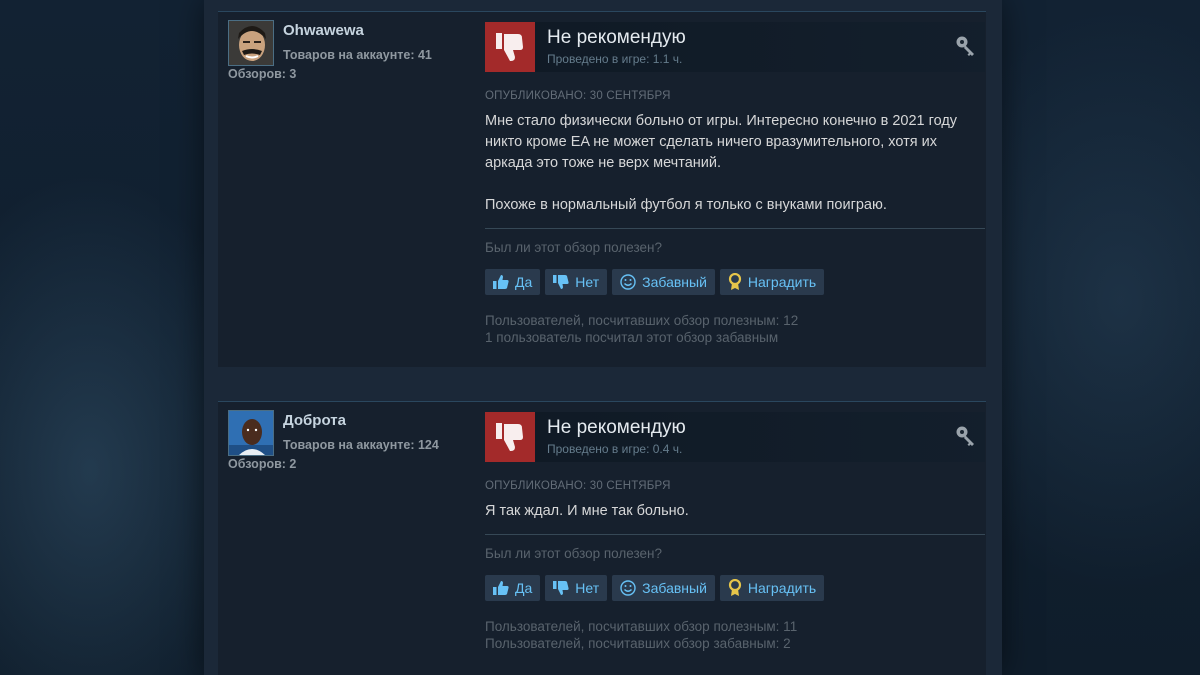 This screenshot has height=675, width=1200. What do you see at coordinates (357, 55) in the screenshot?
I see `products-owned: Товаров на аккаунте: 41` at bounding box center [357, 55].